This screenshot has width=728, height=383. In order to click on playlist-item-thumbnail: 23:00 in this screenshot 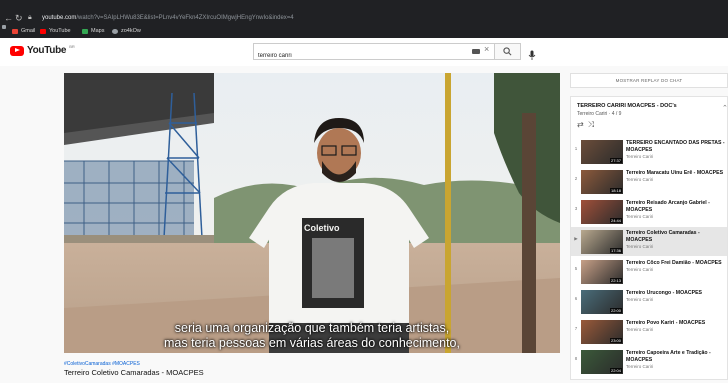, I will do `click(602, 332)`.